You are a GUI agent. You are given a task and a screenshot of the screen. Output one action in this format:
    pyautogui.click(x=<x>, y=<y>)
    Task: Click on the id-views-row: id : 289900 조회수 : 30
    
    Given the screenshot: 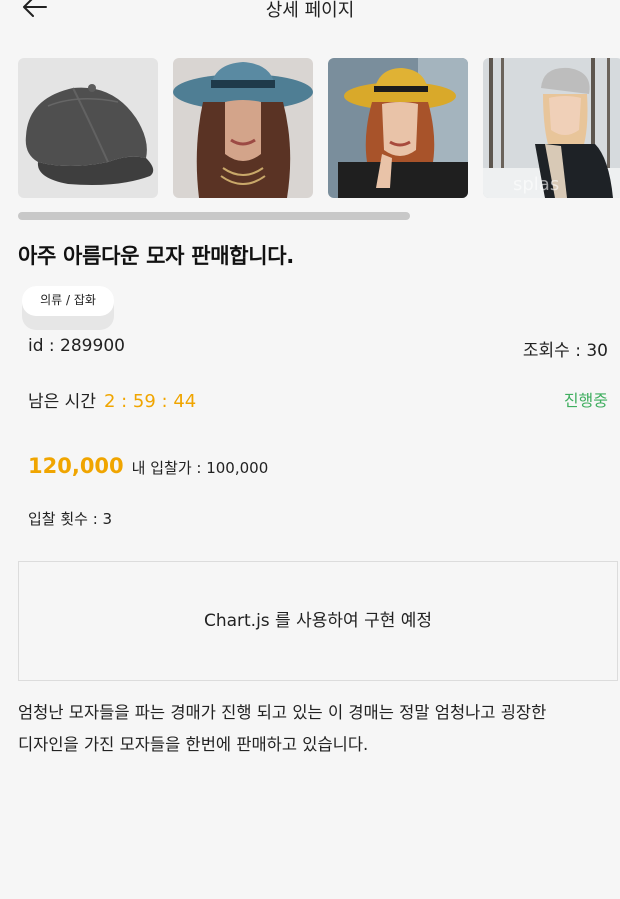 What is the action you would take?
    pyautogui.click(x=318, y=348)
    